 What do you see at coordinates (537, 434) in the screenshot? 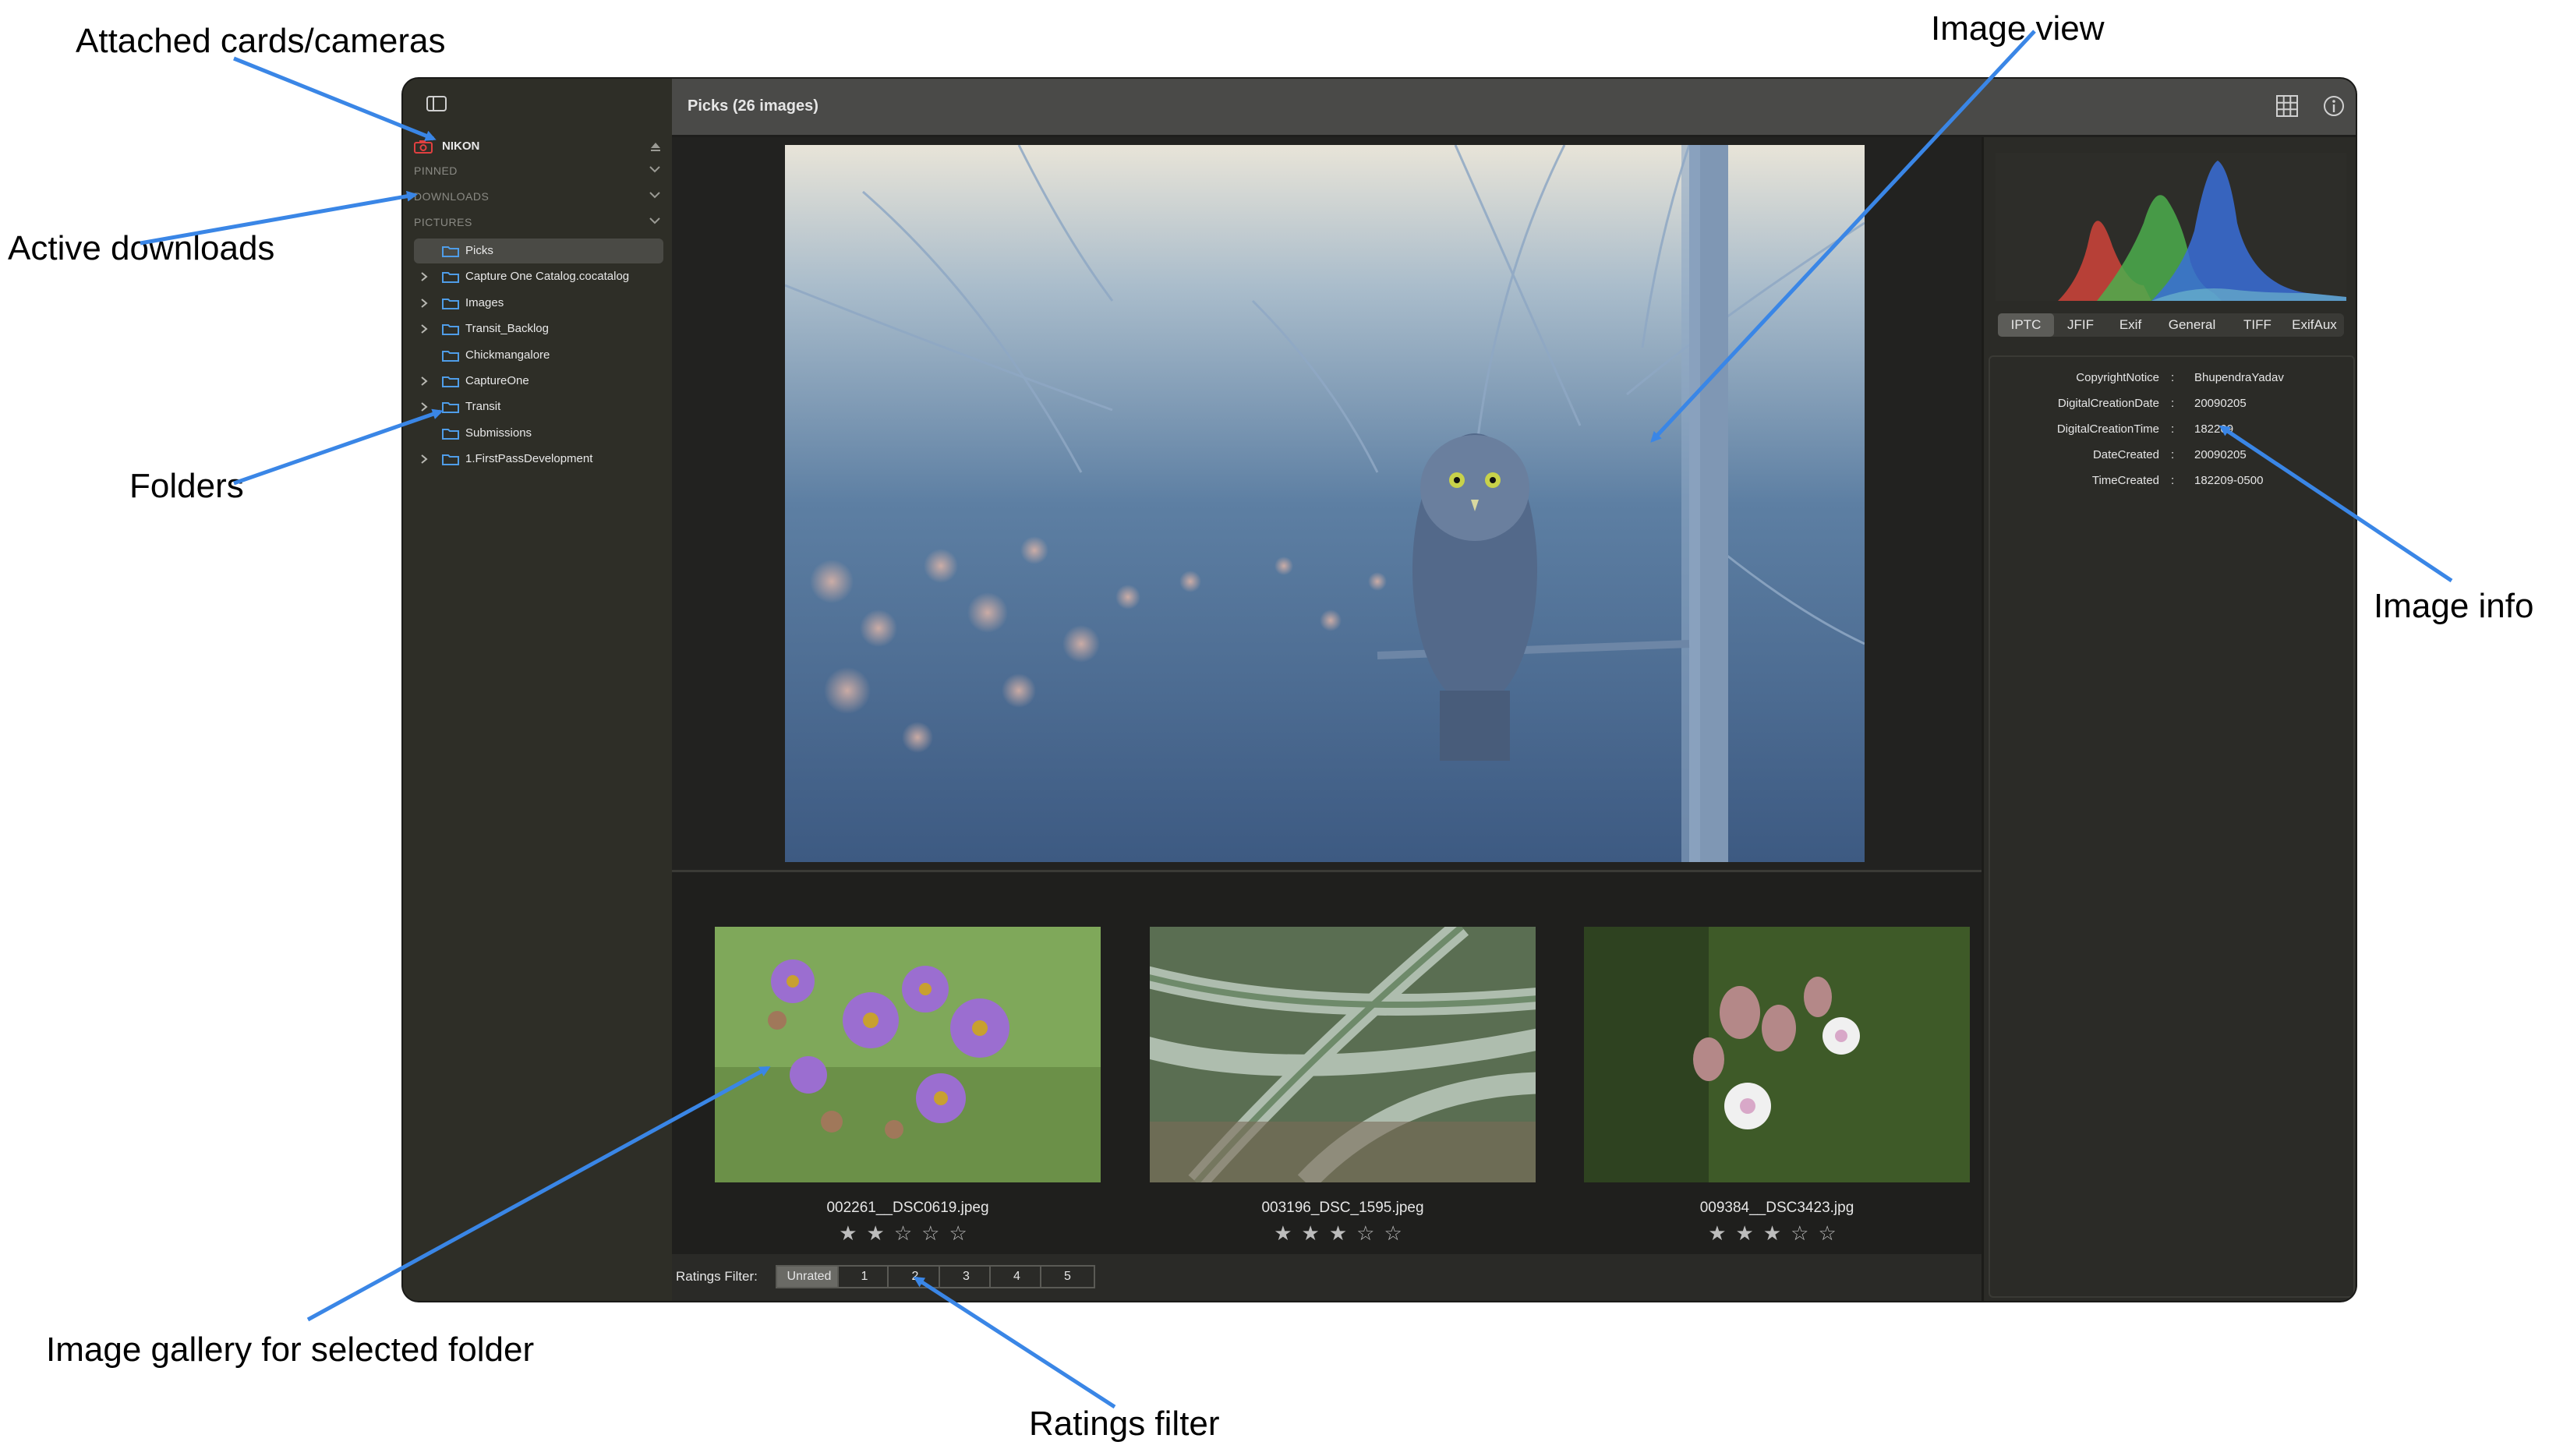
I see `sidebar-folder-submissions: Submissions` at bounding box center [537, 434].